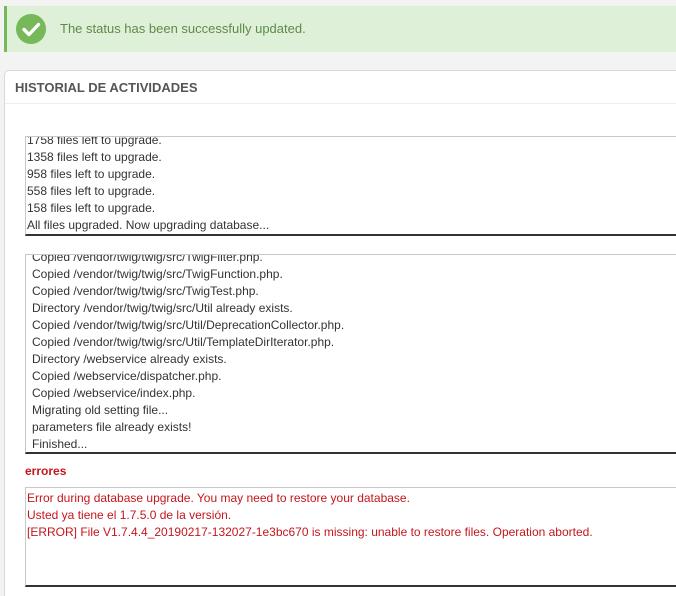  What do you see at coordinates (91, 174) in the screenshot?
I see `log-line: 958 files left to upgrade.` at bounding box center [91, 174].